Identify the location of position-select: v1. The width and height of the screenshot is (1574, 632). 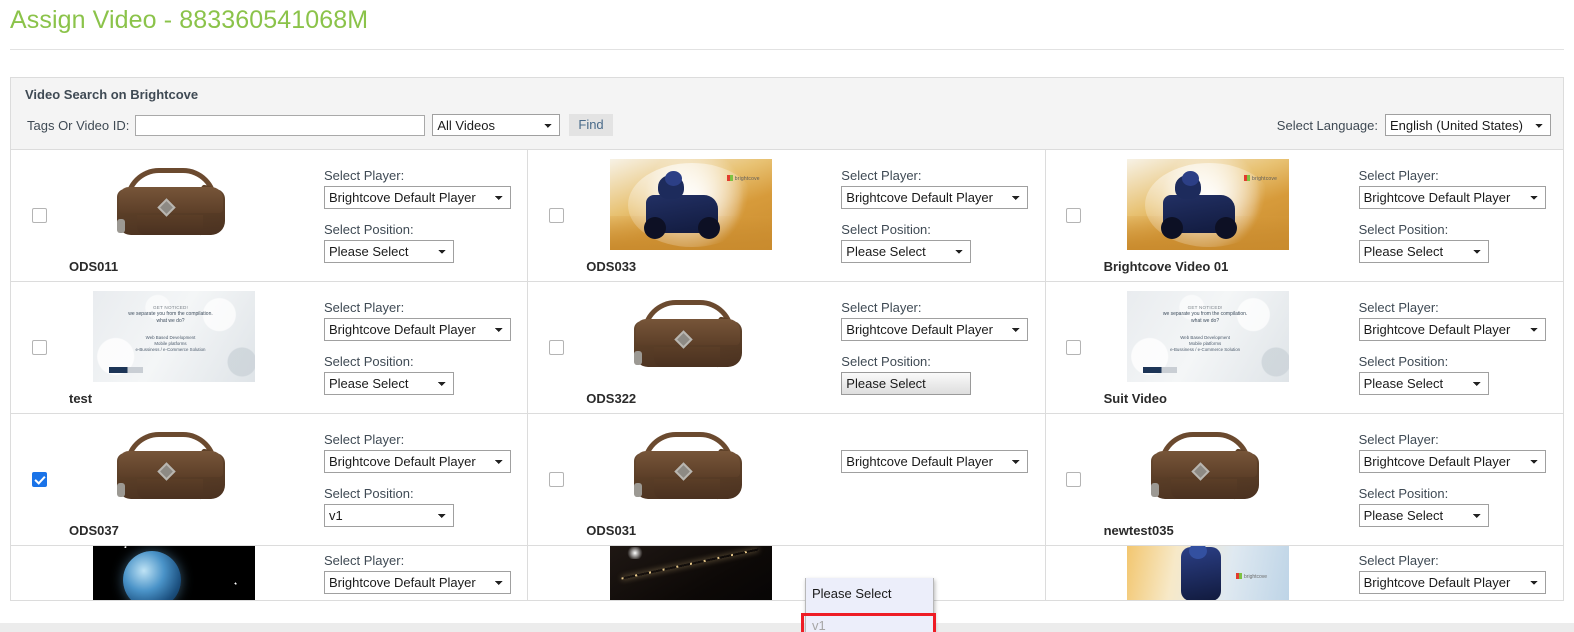
(389, 515).